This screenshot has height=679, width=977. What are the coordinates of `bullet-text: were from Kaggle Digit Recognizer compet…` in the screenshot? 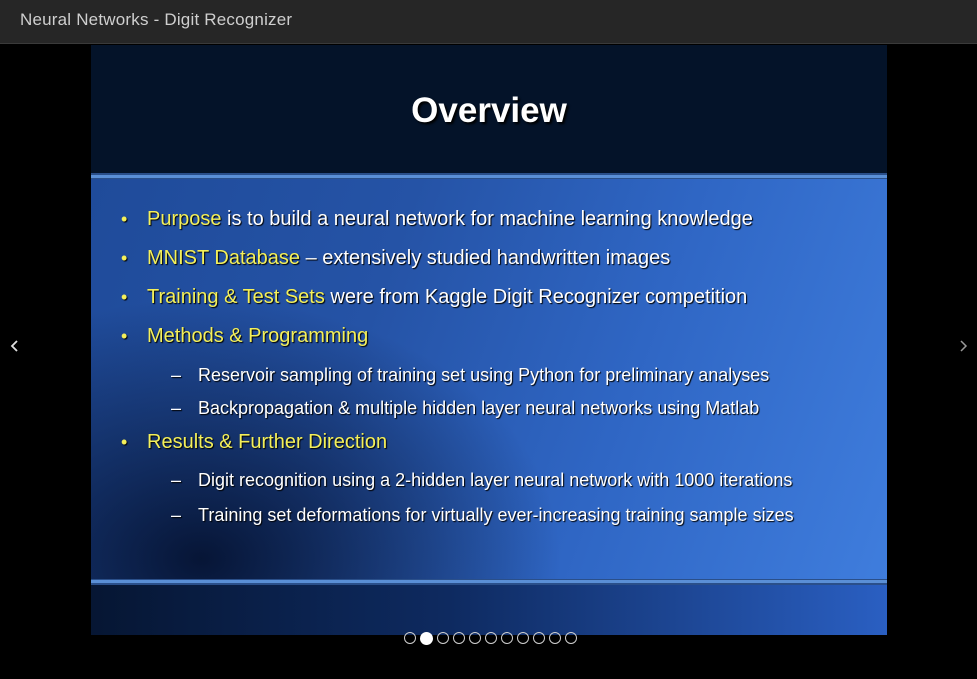 It's located at (536, 297).